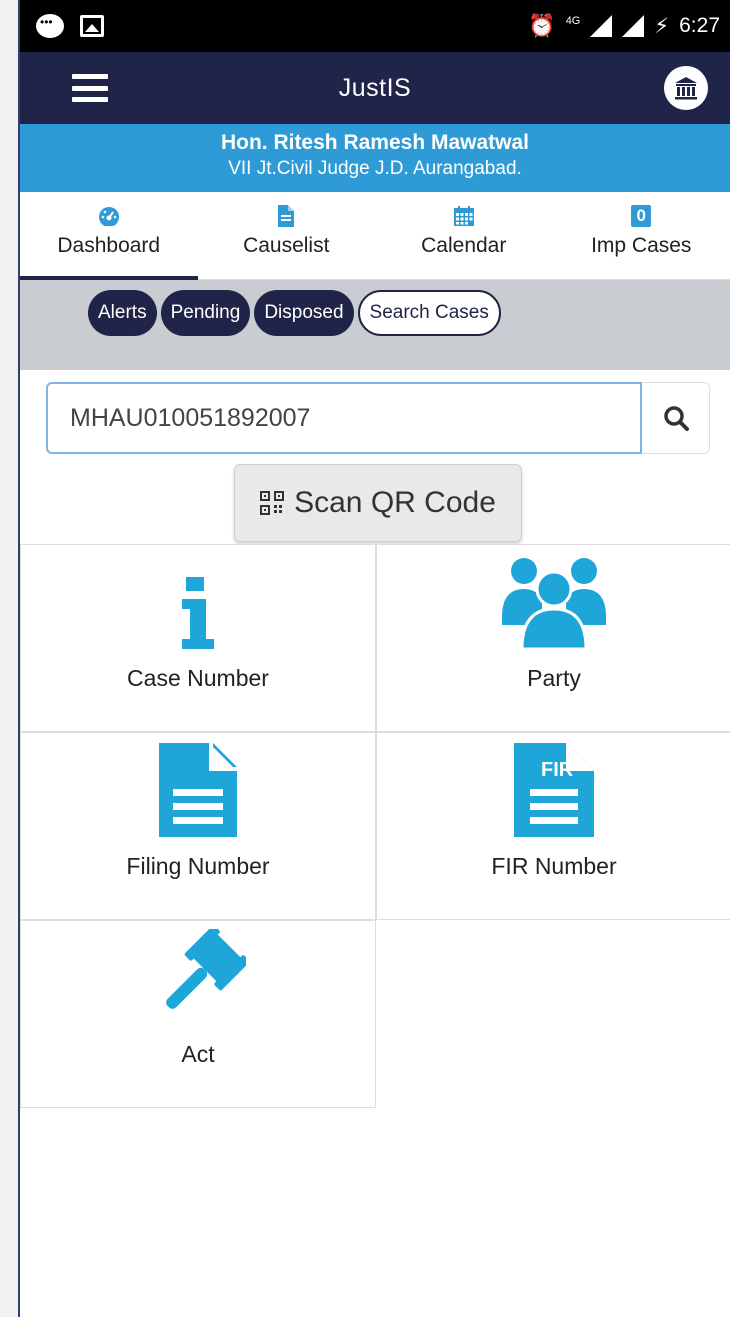  I want to click on gavel-icon, so click(206, 969).